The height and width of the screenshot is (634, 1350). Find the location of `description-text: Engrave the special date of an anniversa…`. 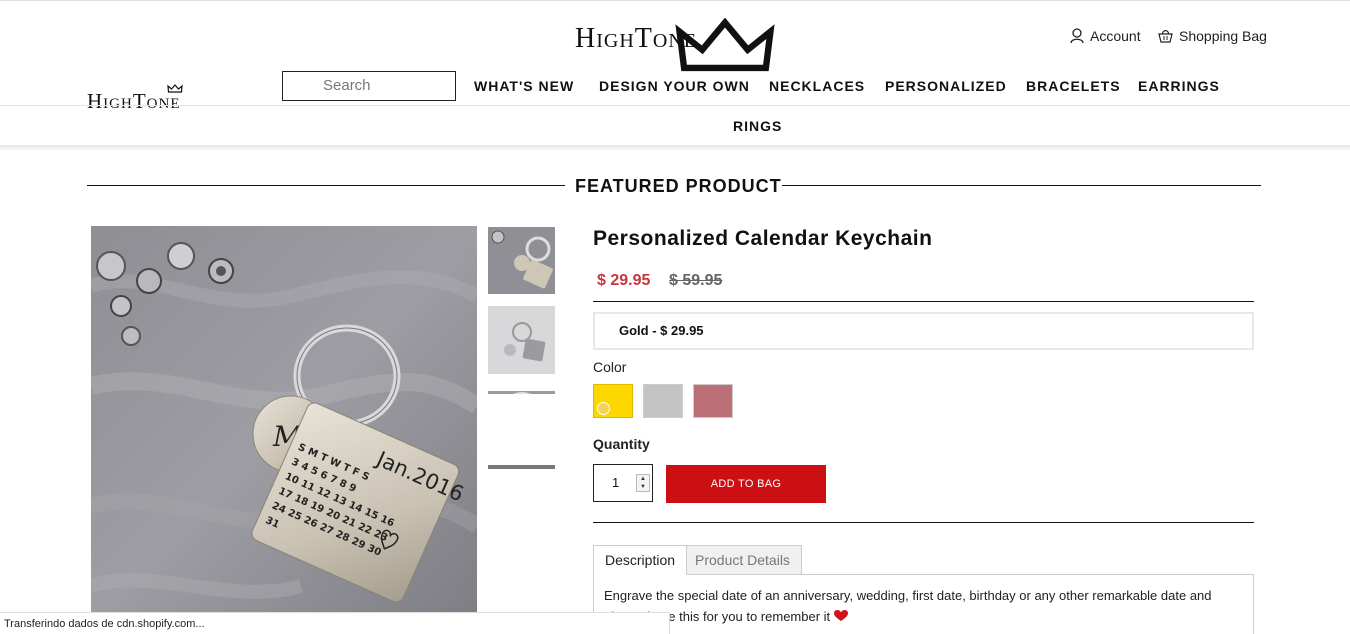

description-text: Engrave the special date of an anniversa… is located at coordinates (908, 606).